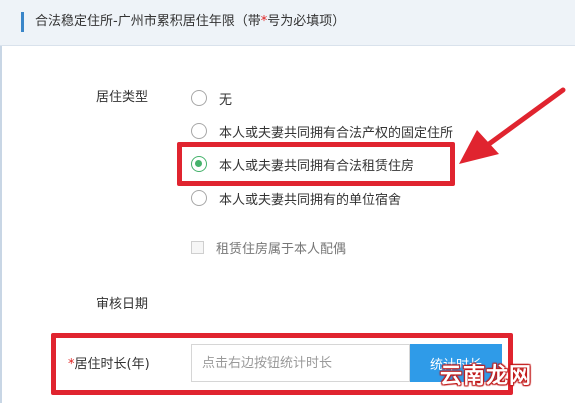 Image resolution: width=575 pixels, height=403 pixels. What do you see at coordinates (197, 247) in the screenshot?
I see `checkbox` at bounding box center [197, 247].